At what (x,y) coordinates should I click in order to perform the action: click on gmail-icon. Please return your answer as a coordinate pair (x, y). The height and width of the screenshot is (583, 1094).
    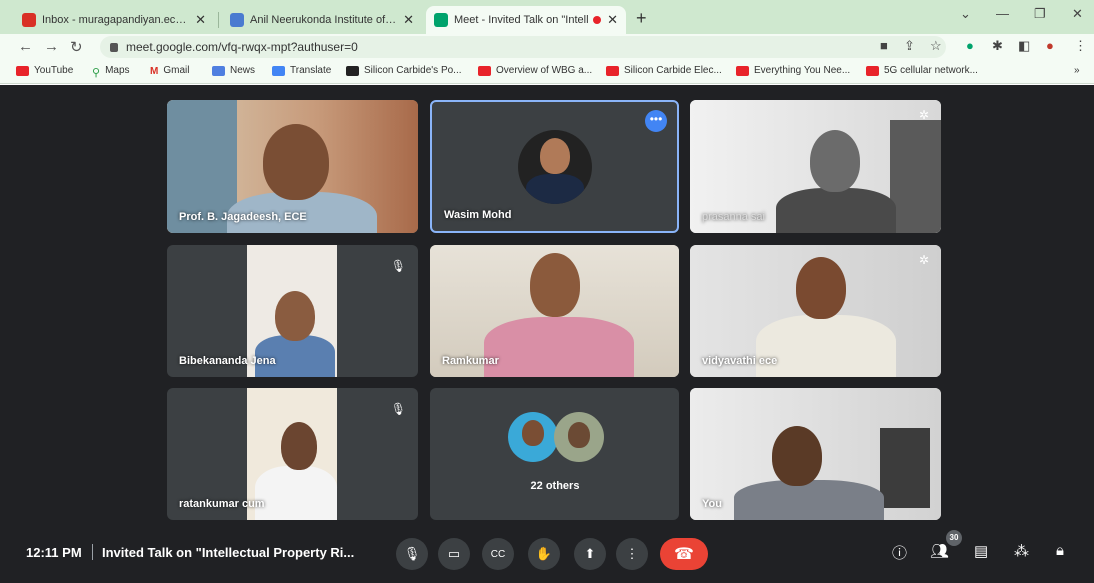
    Looking at the image, I should click on (29, 20).